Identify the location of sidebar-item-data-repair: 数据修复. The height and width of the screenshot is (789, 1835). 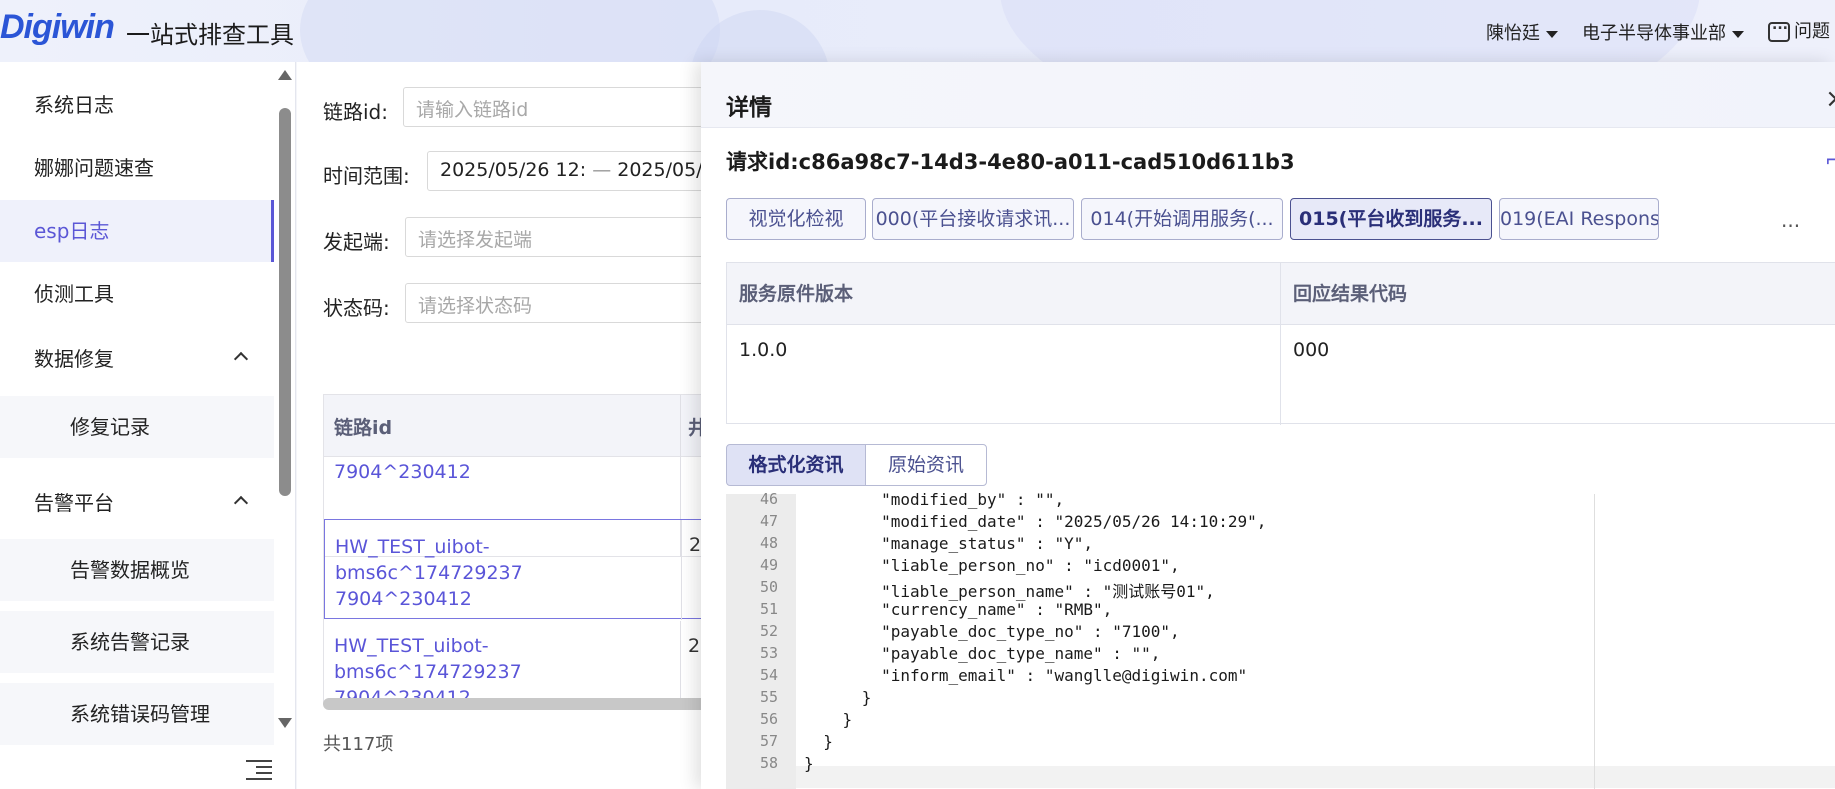
(137, 359).